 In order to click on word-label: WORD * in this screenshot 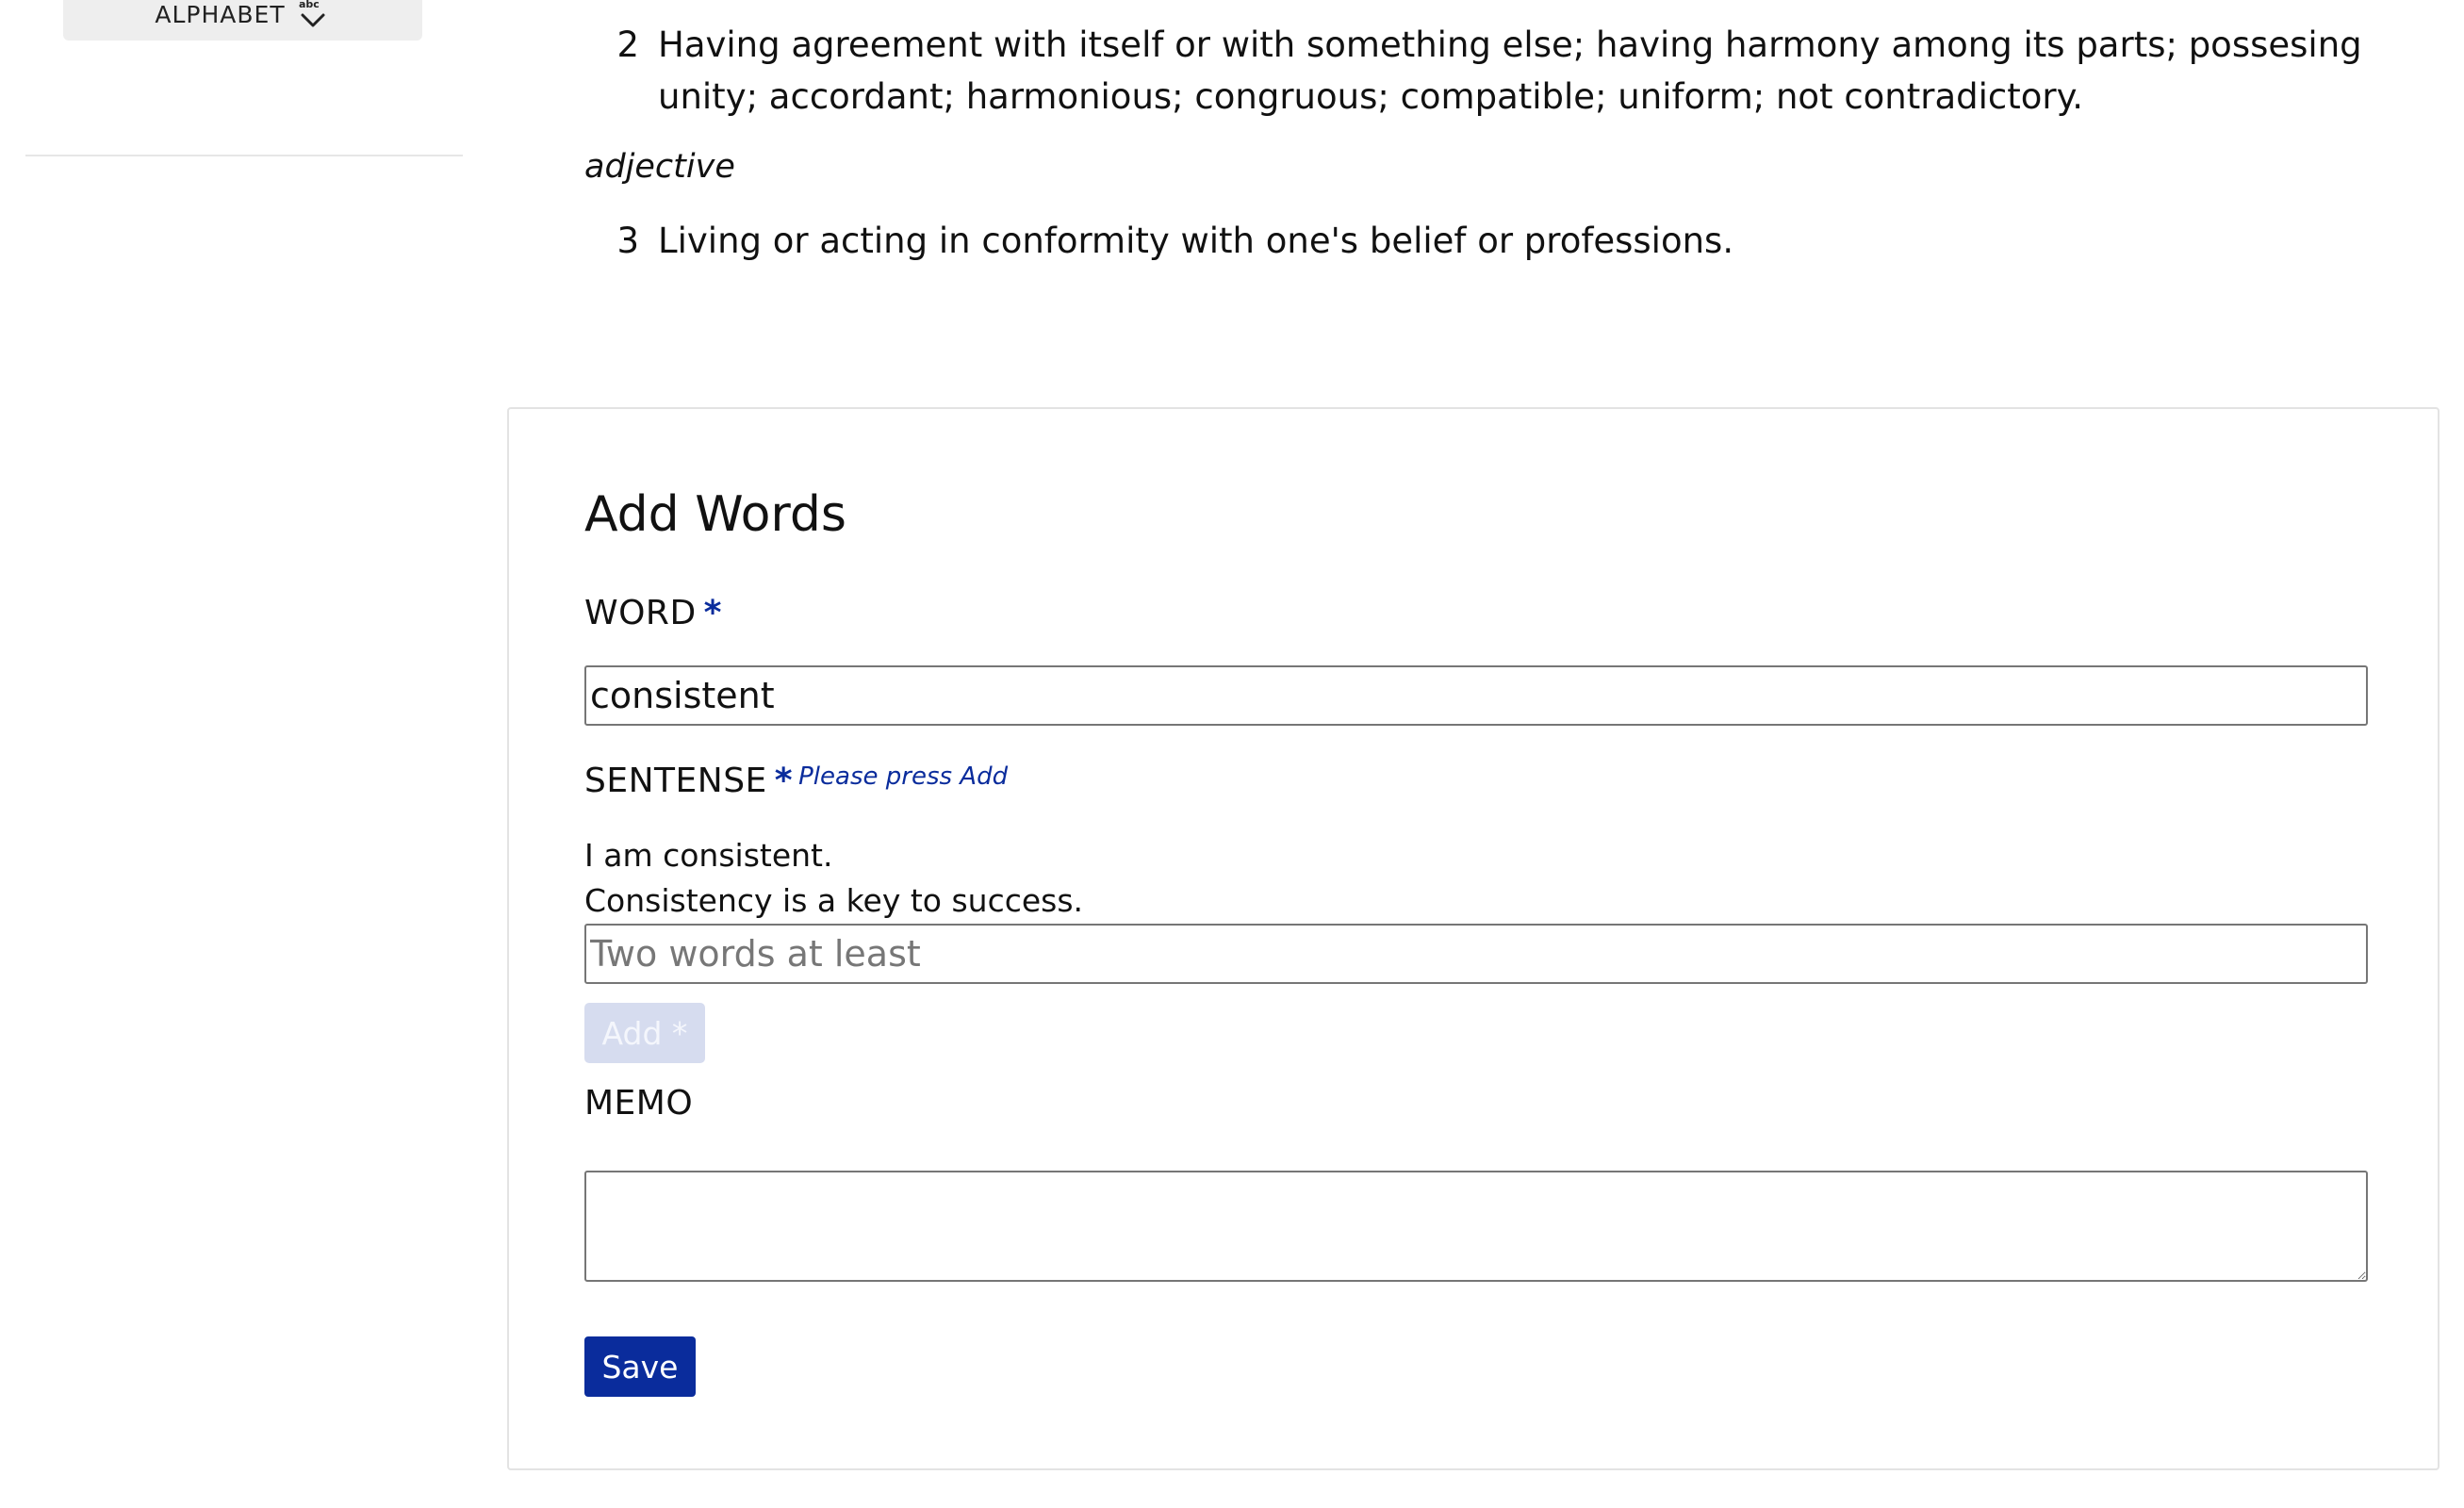, I will do `click(653, 613)`.